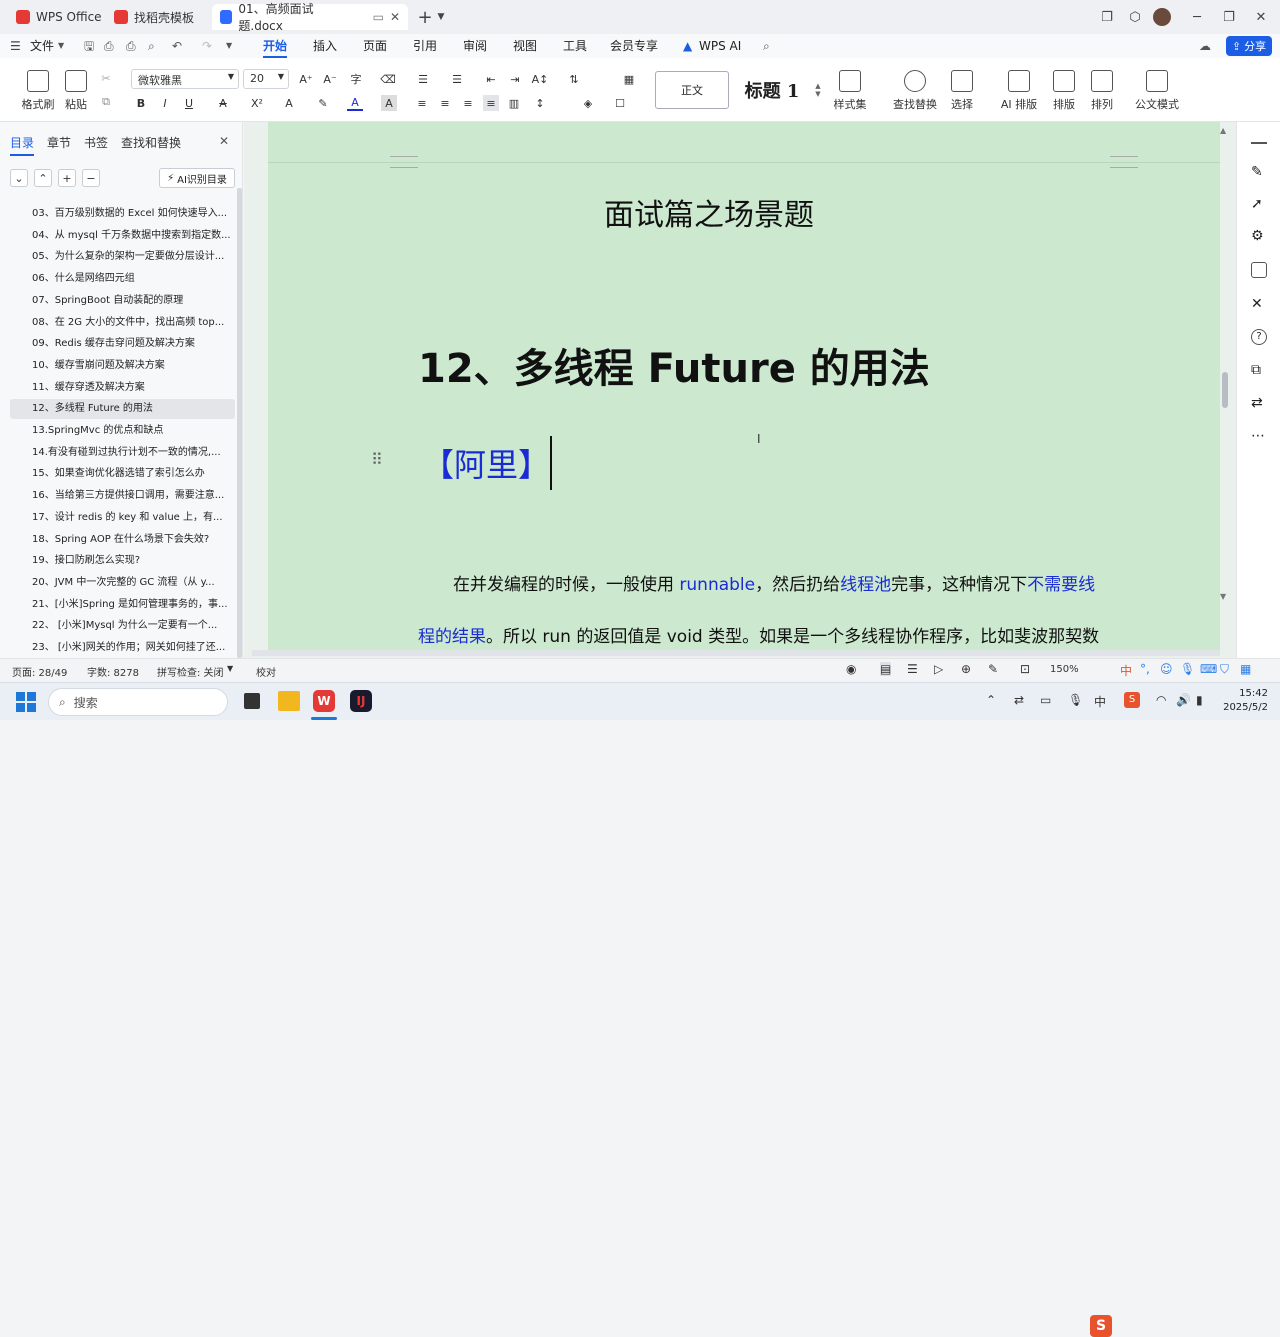 Image resolution: width=1280 pixels, height=1337 pixels. What do you see at coordinates (1107, 17) in the screenshot?
I see `window-layout-icon: ❐` at bounding box center [1107, 17].